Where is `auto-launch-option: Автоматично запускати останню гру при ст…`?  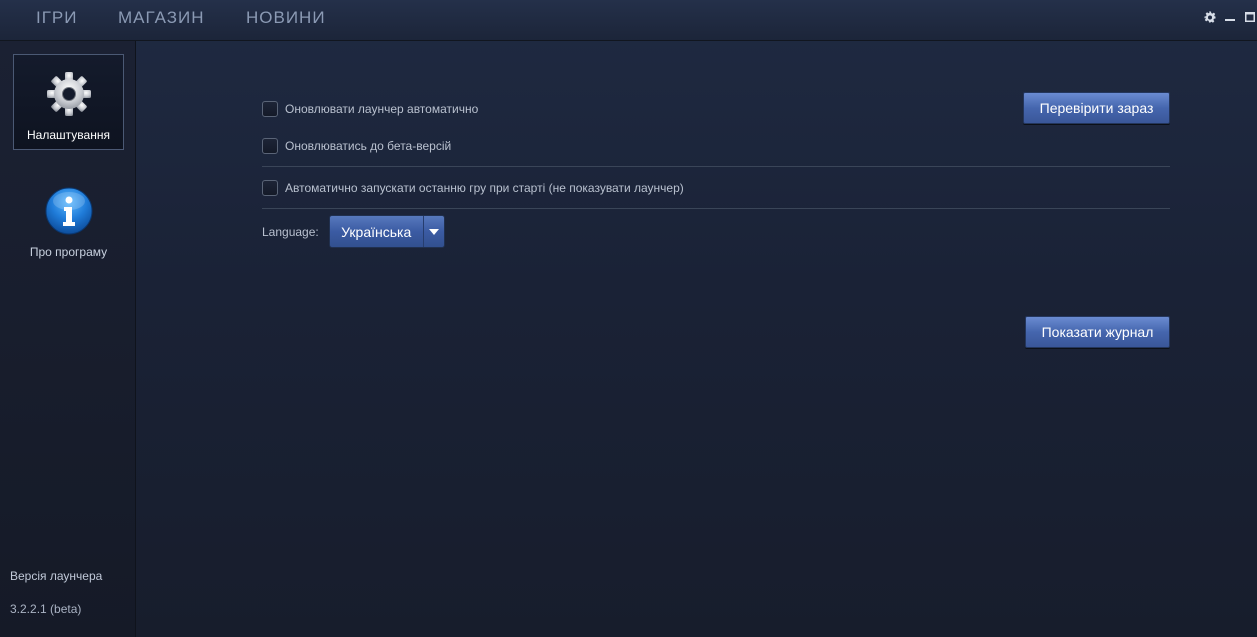 auto-launch-option: Автоматично запускати останню гру при ст… is located at coordinates (473, 188).